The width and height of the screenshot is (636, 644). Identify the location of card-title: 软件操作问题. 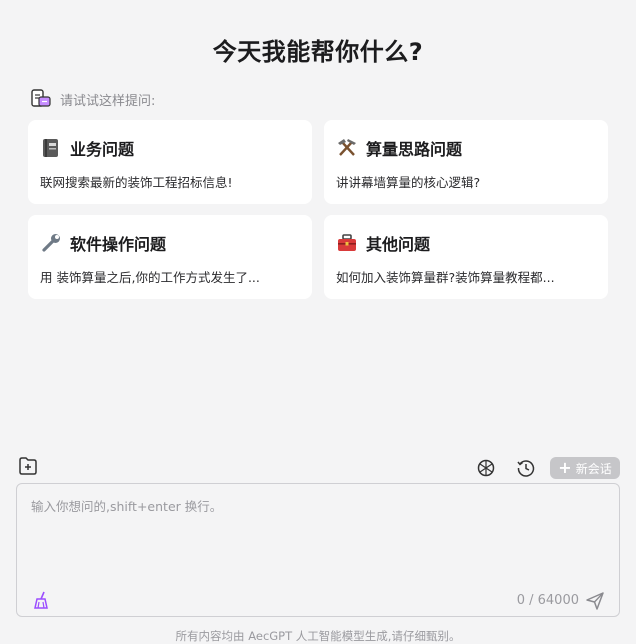
(118, 244).